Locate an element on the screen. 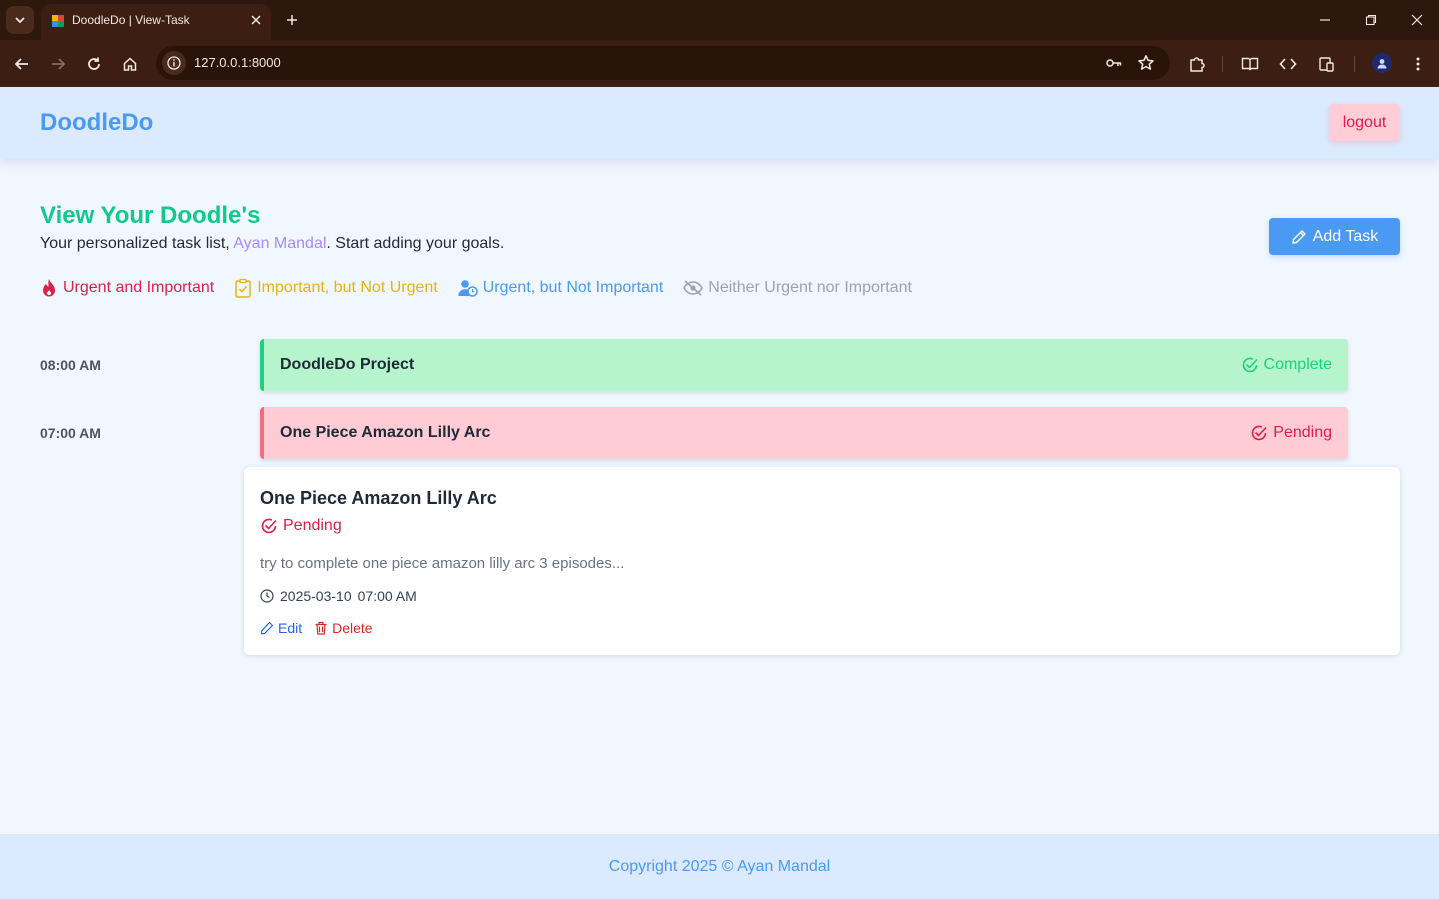  legend-label: Neither Urgent nor Important is located at coordinates (810, 287).